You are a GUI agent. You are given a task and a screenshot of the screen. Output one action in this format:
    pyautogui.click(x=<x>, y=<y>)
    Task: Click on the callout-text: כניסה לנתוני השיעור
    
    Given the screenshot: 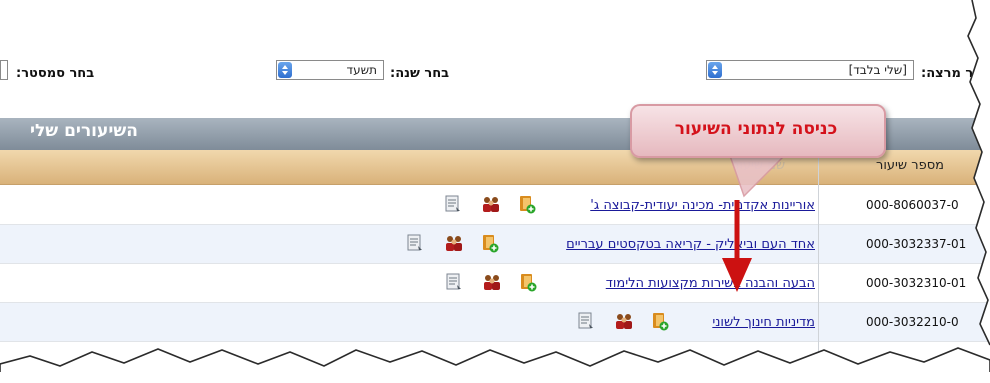 What is the action you would take?
    pyautogui.click(x=756, y=129)
    